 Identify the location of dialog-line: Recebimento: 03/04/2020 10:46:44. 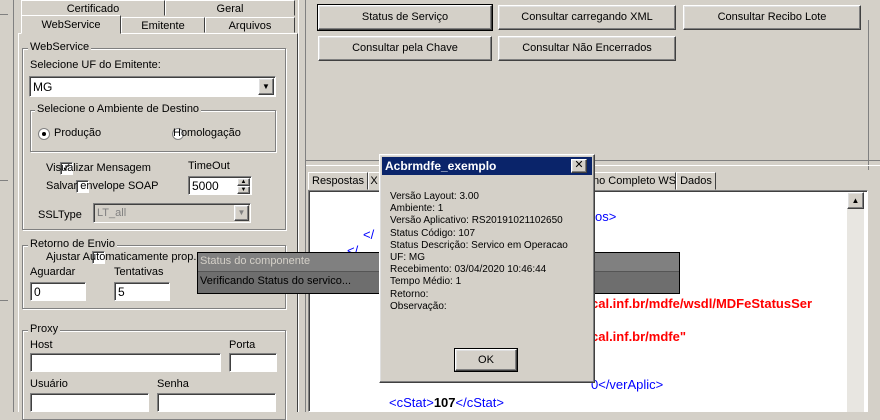
(468, 270).